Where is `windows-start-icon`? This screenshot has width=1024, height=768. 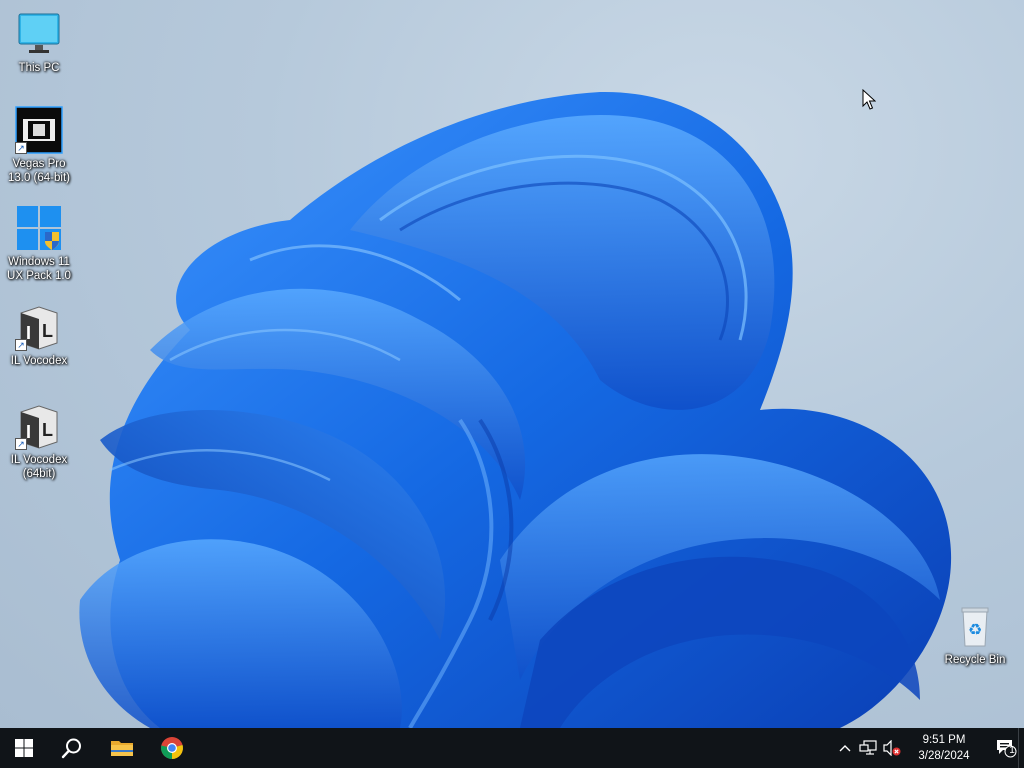 windows-start-icon is located at coordinates (24, 748).